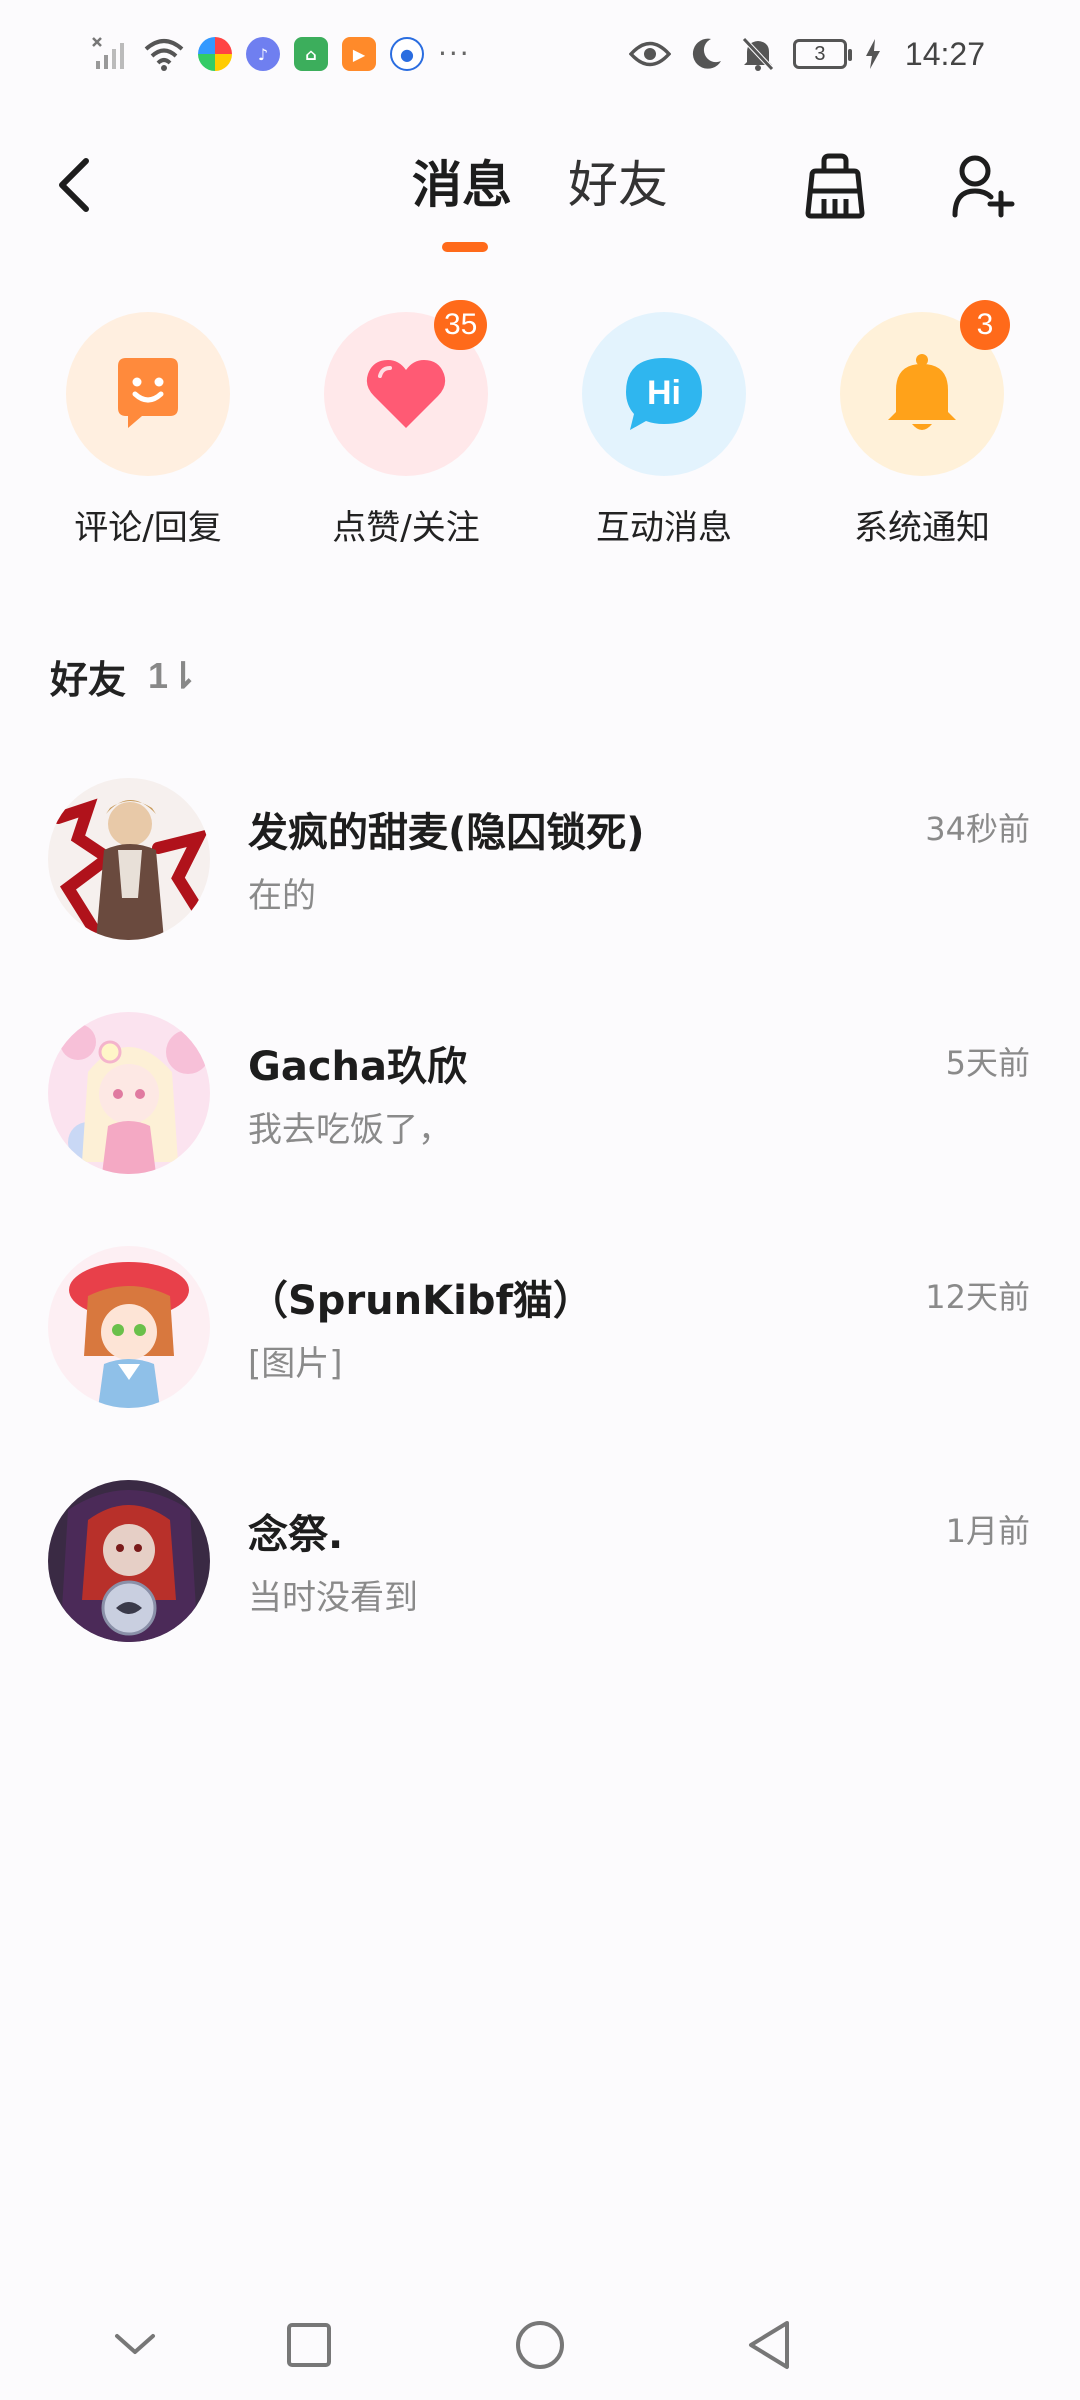 Image resolution: width=1080 pixels, height=2400 pixels. I want to click on status-bar-right: 3 14:27, so click(806, 54).